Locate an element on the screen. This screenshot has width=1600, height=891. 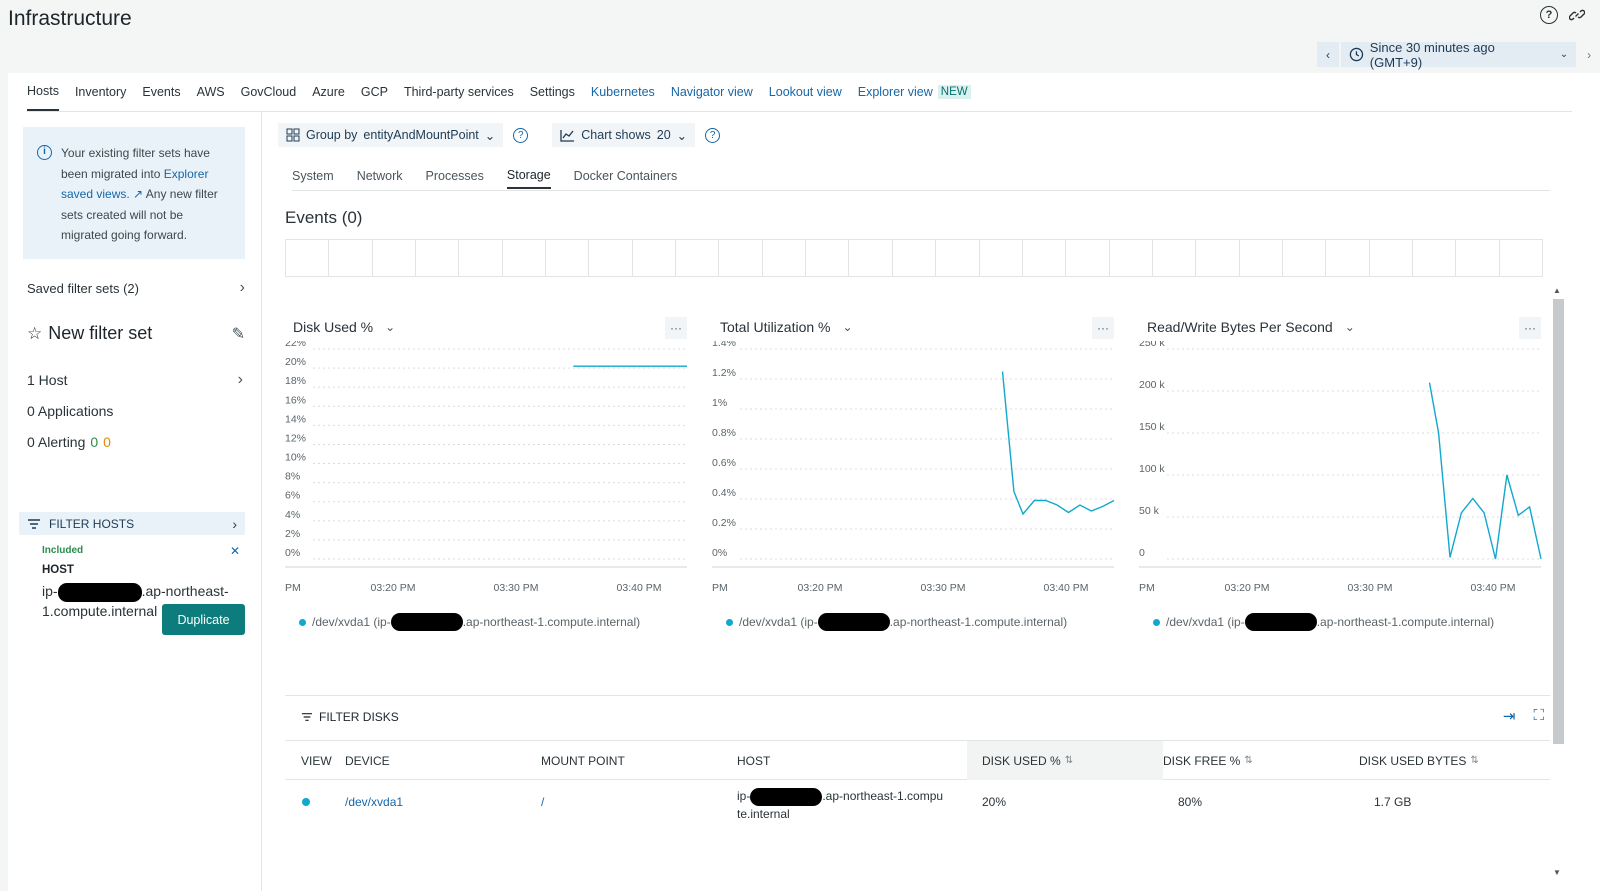
y-tick-label: 18% is located at coordinates (295, 381).